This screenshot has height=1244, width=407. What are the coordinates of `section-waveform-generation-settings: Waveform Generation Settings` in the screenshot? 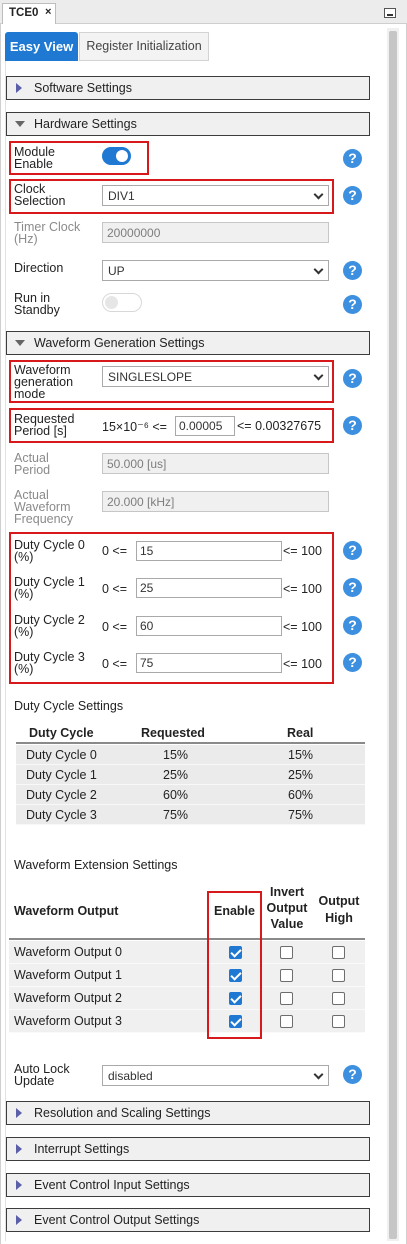 It's located at (188, 343).